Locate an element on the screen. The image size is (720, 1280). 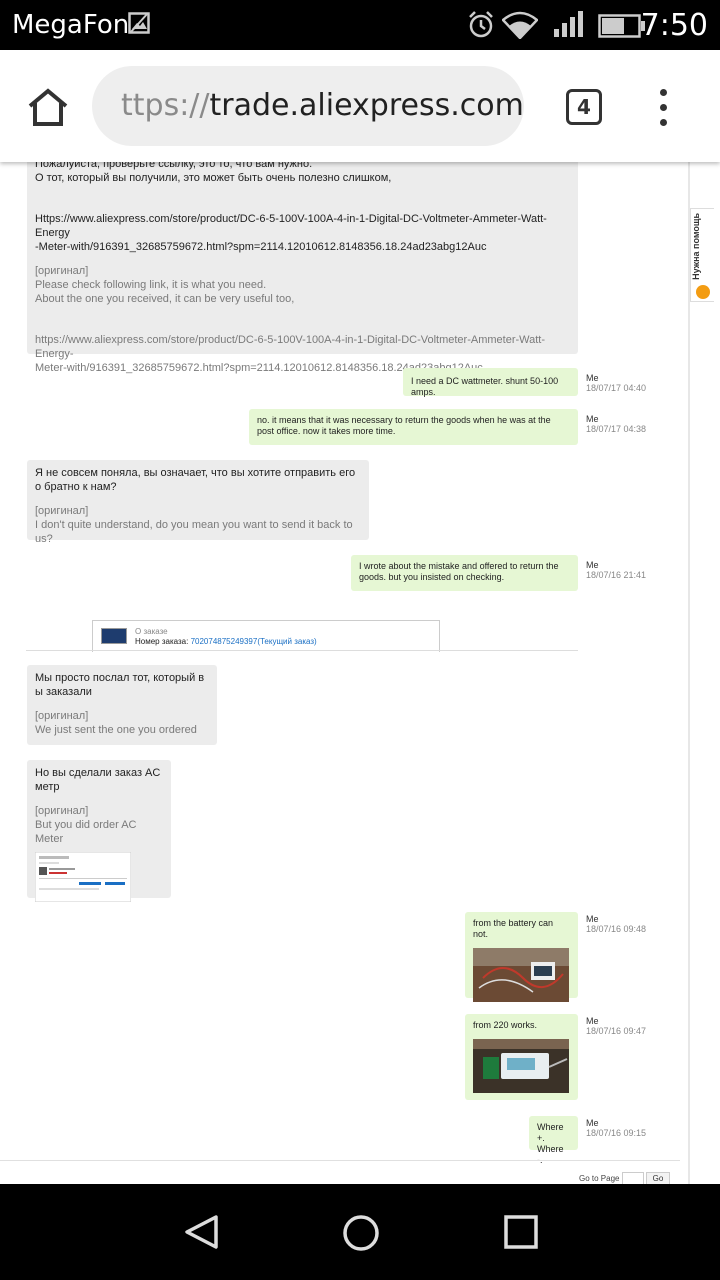
message-meta: Me 18/07/16 21:41 is located at coordinates (616, 570).